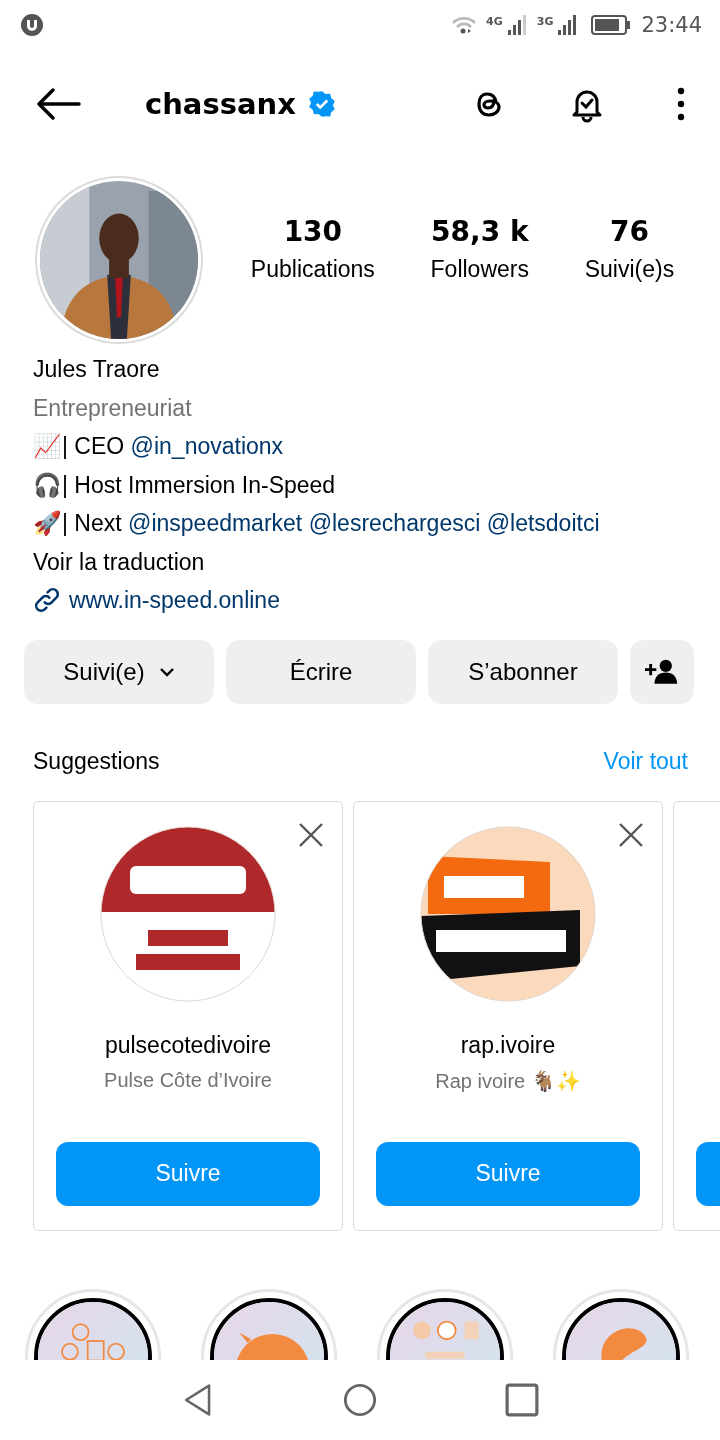 The image size is (720, 1440). What do you see at coordinates (96, 369) in the screenshot?
I see `profile-name: Jules Traore` at bounding box center [96, 369].